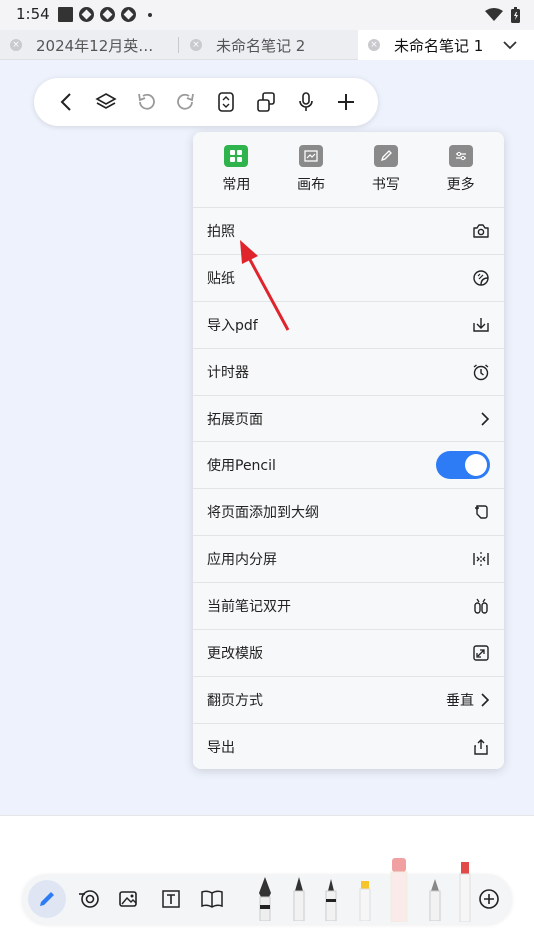  I want to click on settings-sliders-icon, so click(460, 156).